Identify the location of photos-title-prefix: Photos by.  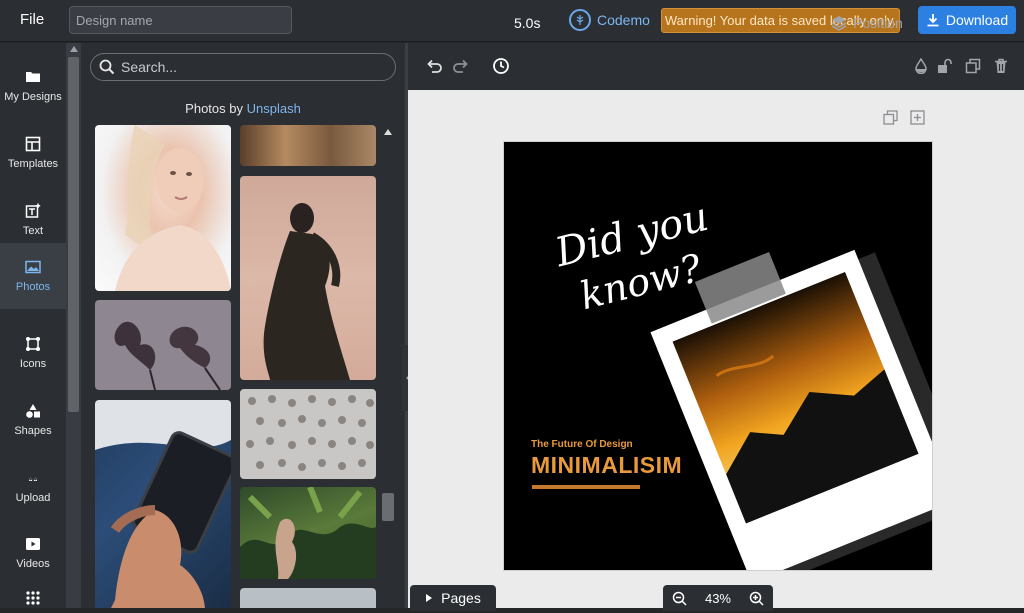
(216, 108).